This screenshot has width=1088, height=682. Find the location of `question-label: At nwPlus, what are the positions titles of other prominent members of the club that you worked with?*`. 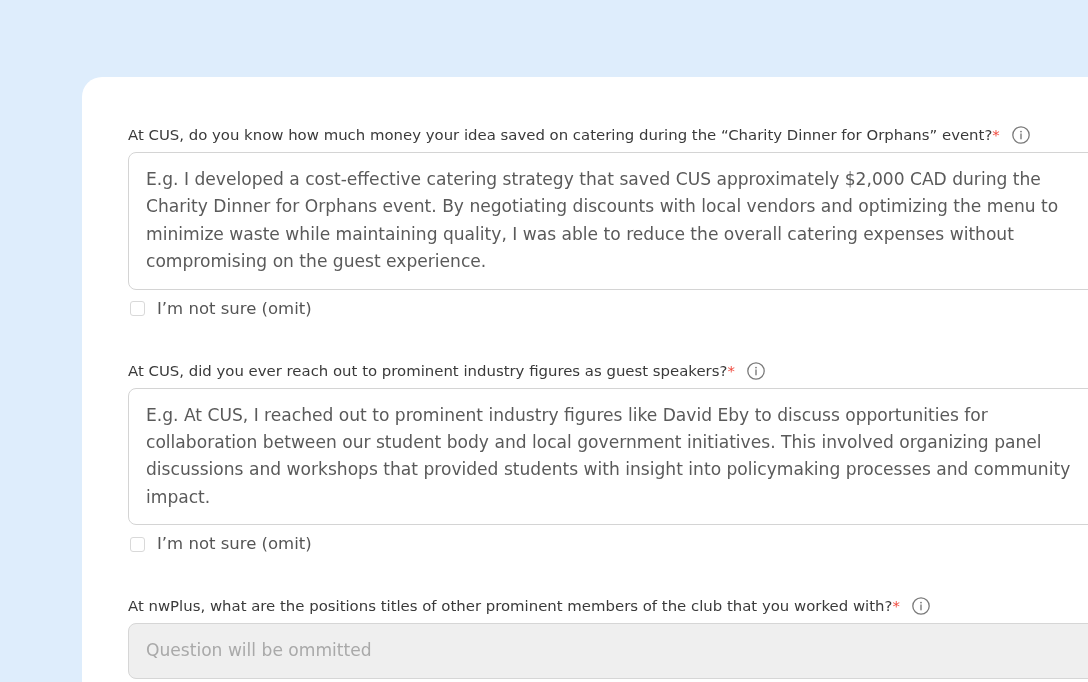

question-label: At nwPlus, what are the positions titles of other prominent members of the club that you worked with?* is located at coordinates (514, 606).